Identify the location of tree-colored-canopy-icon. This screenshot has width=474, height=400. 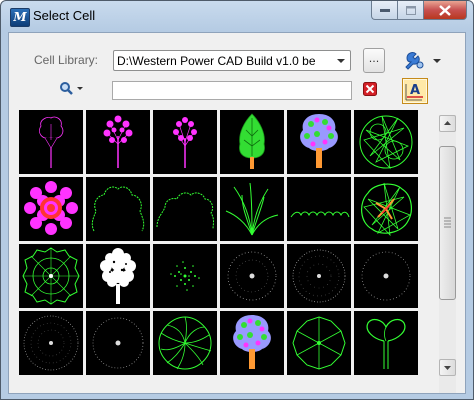
(319, 141).